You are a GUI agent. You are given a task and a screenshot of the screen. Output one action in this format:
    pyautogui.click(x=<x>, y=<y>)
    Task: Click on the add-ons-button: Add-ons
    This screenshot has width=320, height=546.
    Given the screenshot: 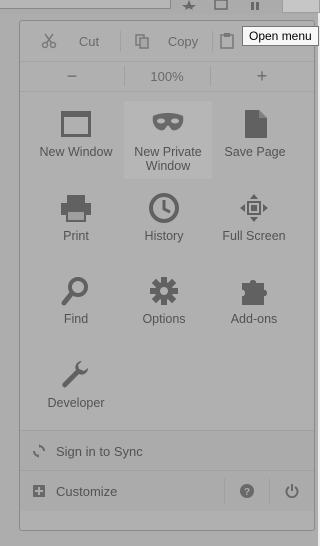 What is the action you would take?
    pyautogui.click(x=254, y=305)
    